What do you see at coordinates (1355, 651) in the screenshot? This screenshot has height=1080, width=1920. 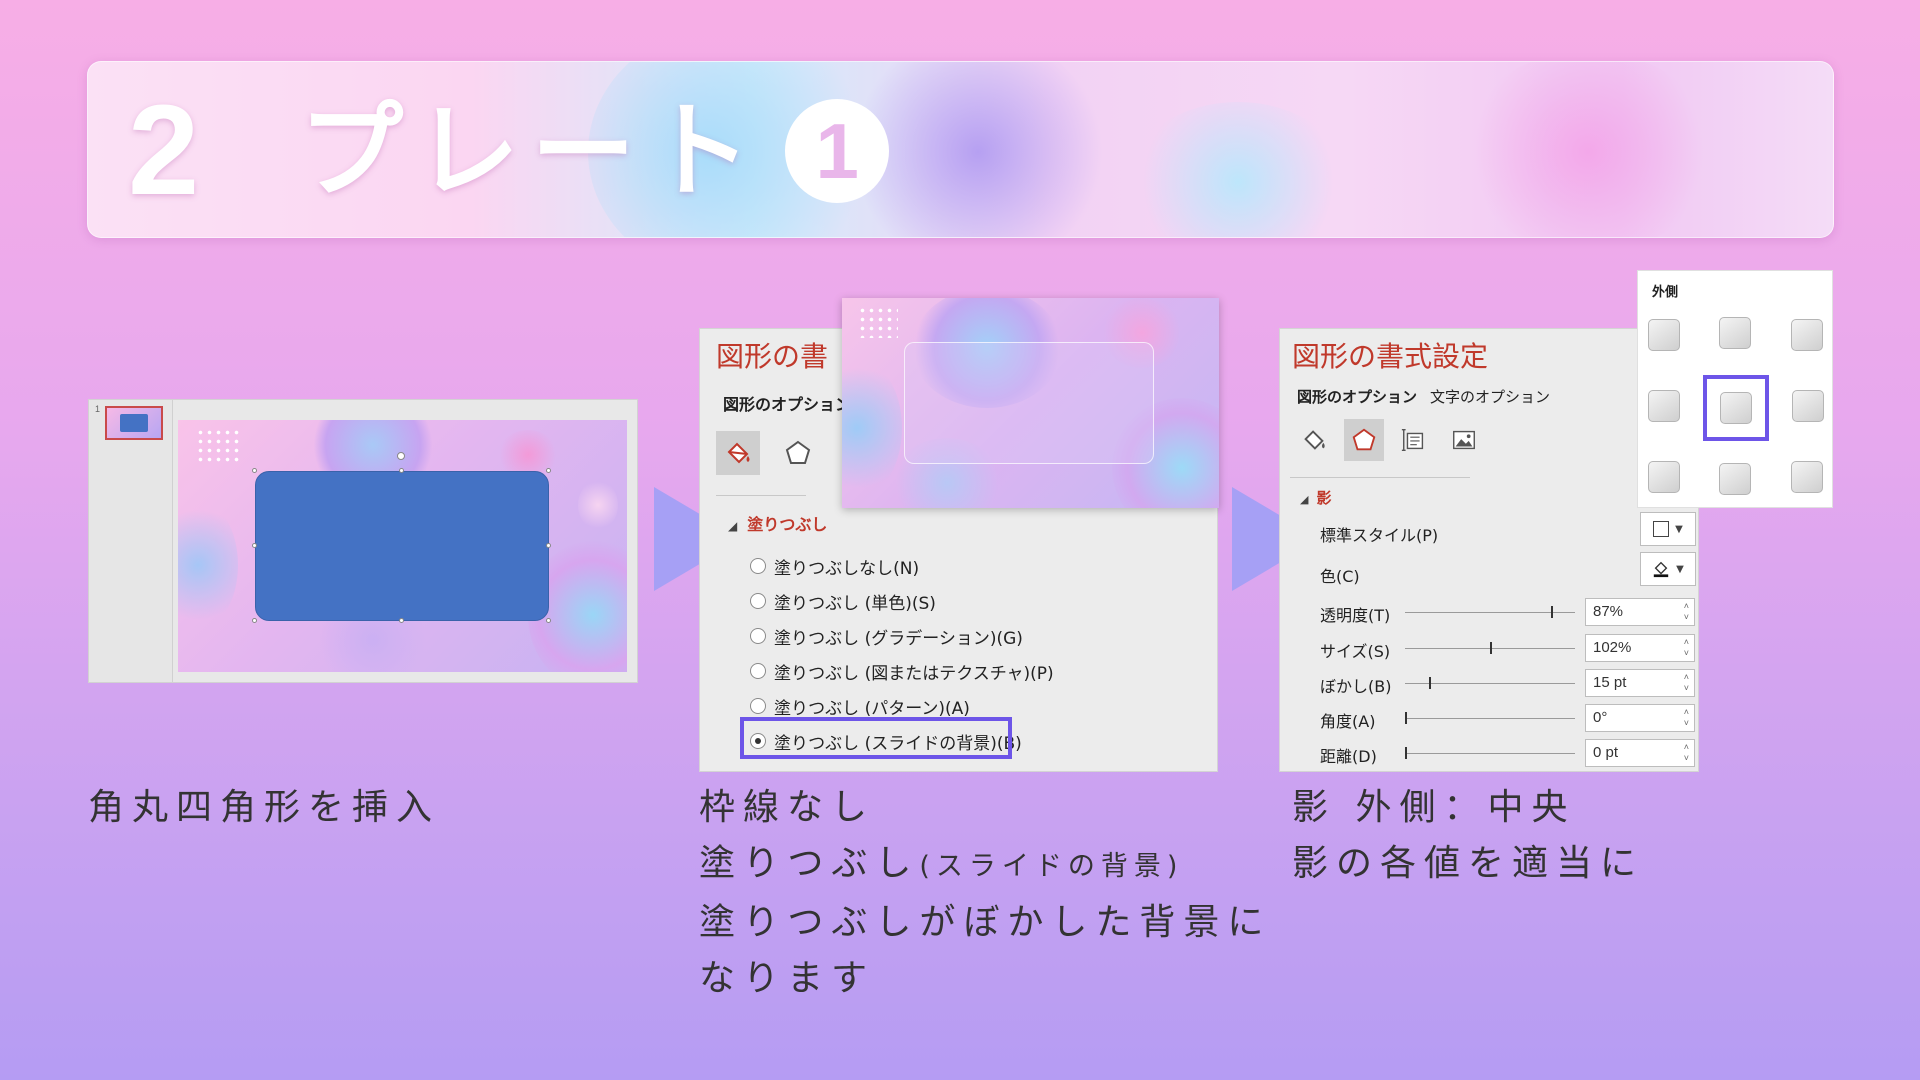 I see `size-label: サイズ(S)` at bounding box center [1355, 651].